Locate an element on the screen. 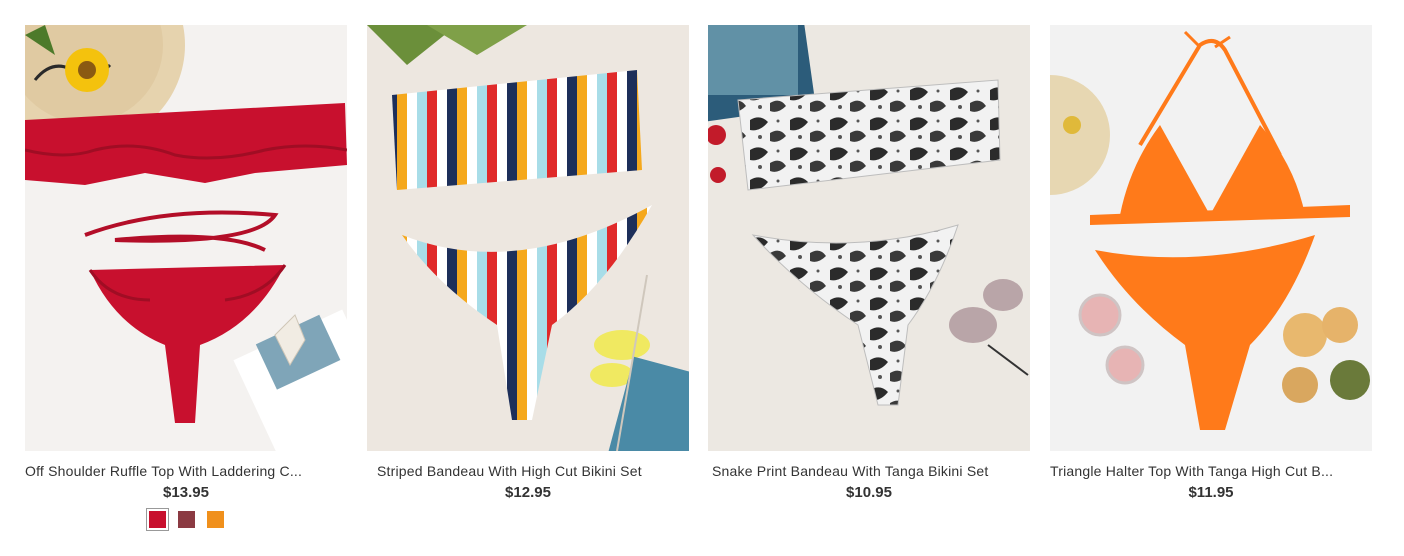 Image resolution: width=1404 pixels, height=556 pixels. color-swatches is located at coordinates (186, 519).